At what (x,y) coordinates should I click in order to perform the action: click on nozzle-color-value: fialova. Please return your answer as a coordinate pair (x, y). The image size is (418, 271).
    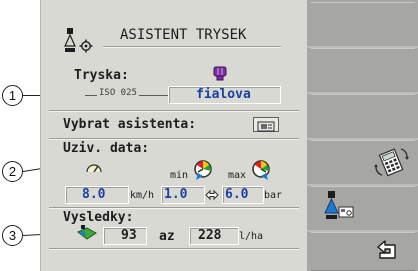
    Looking at the image, I should click on (223, 94).